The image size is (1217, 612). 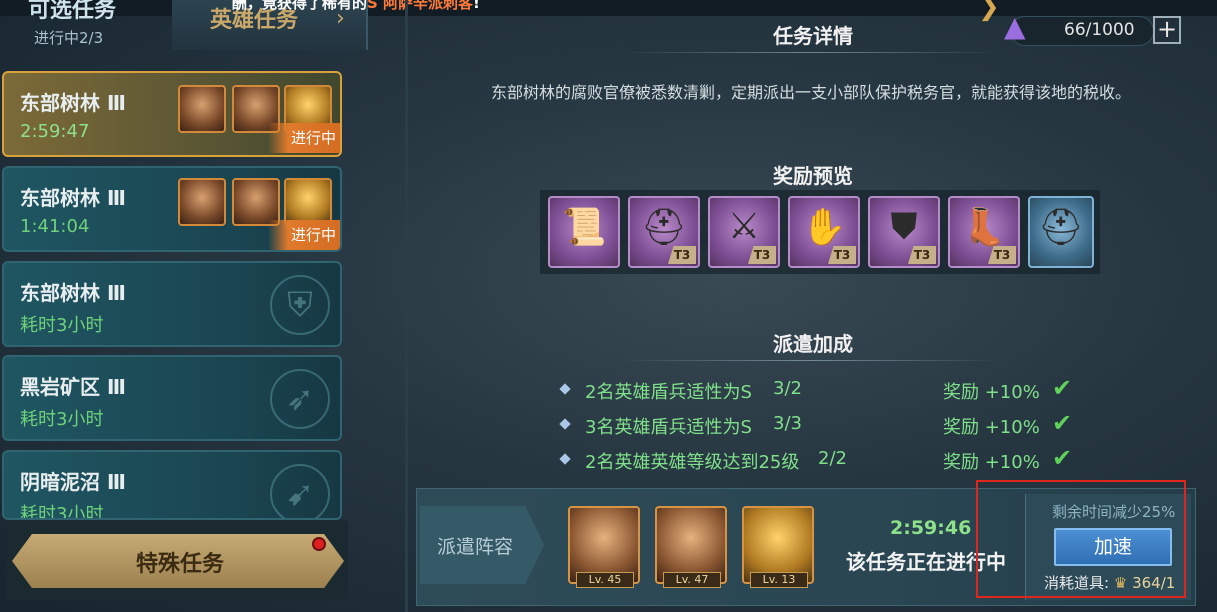 I want to click on spear-icon: ➹, so click(x=300, y=491).